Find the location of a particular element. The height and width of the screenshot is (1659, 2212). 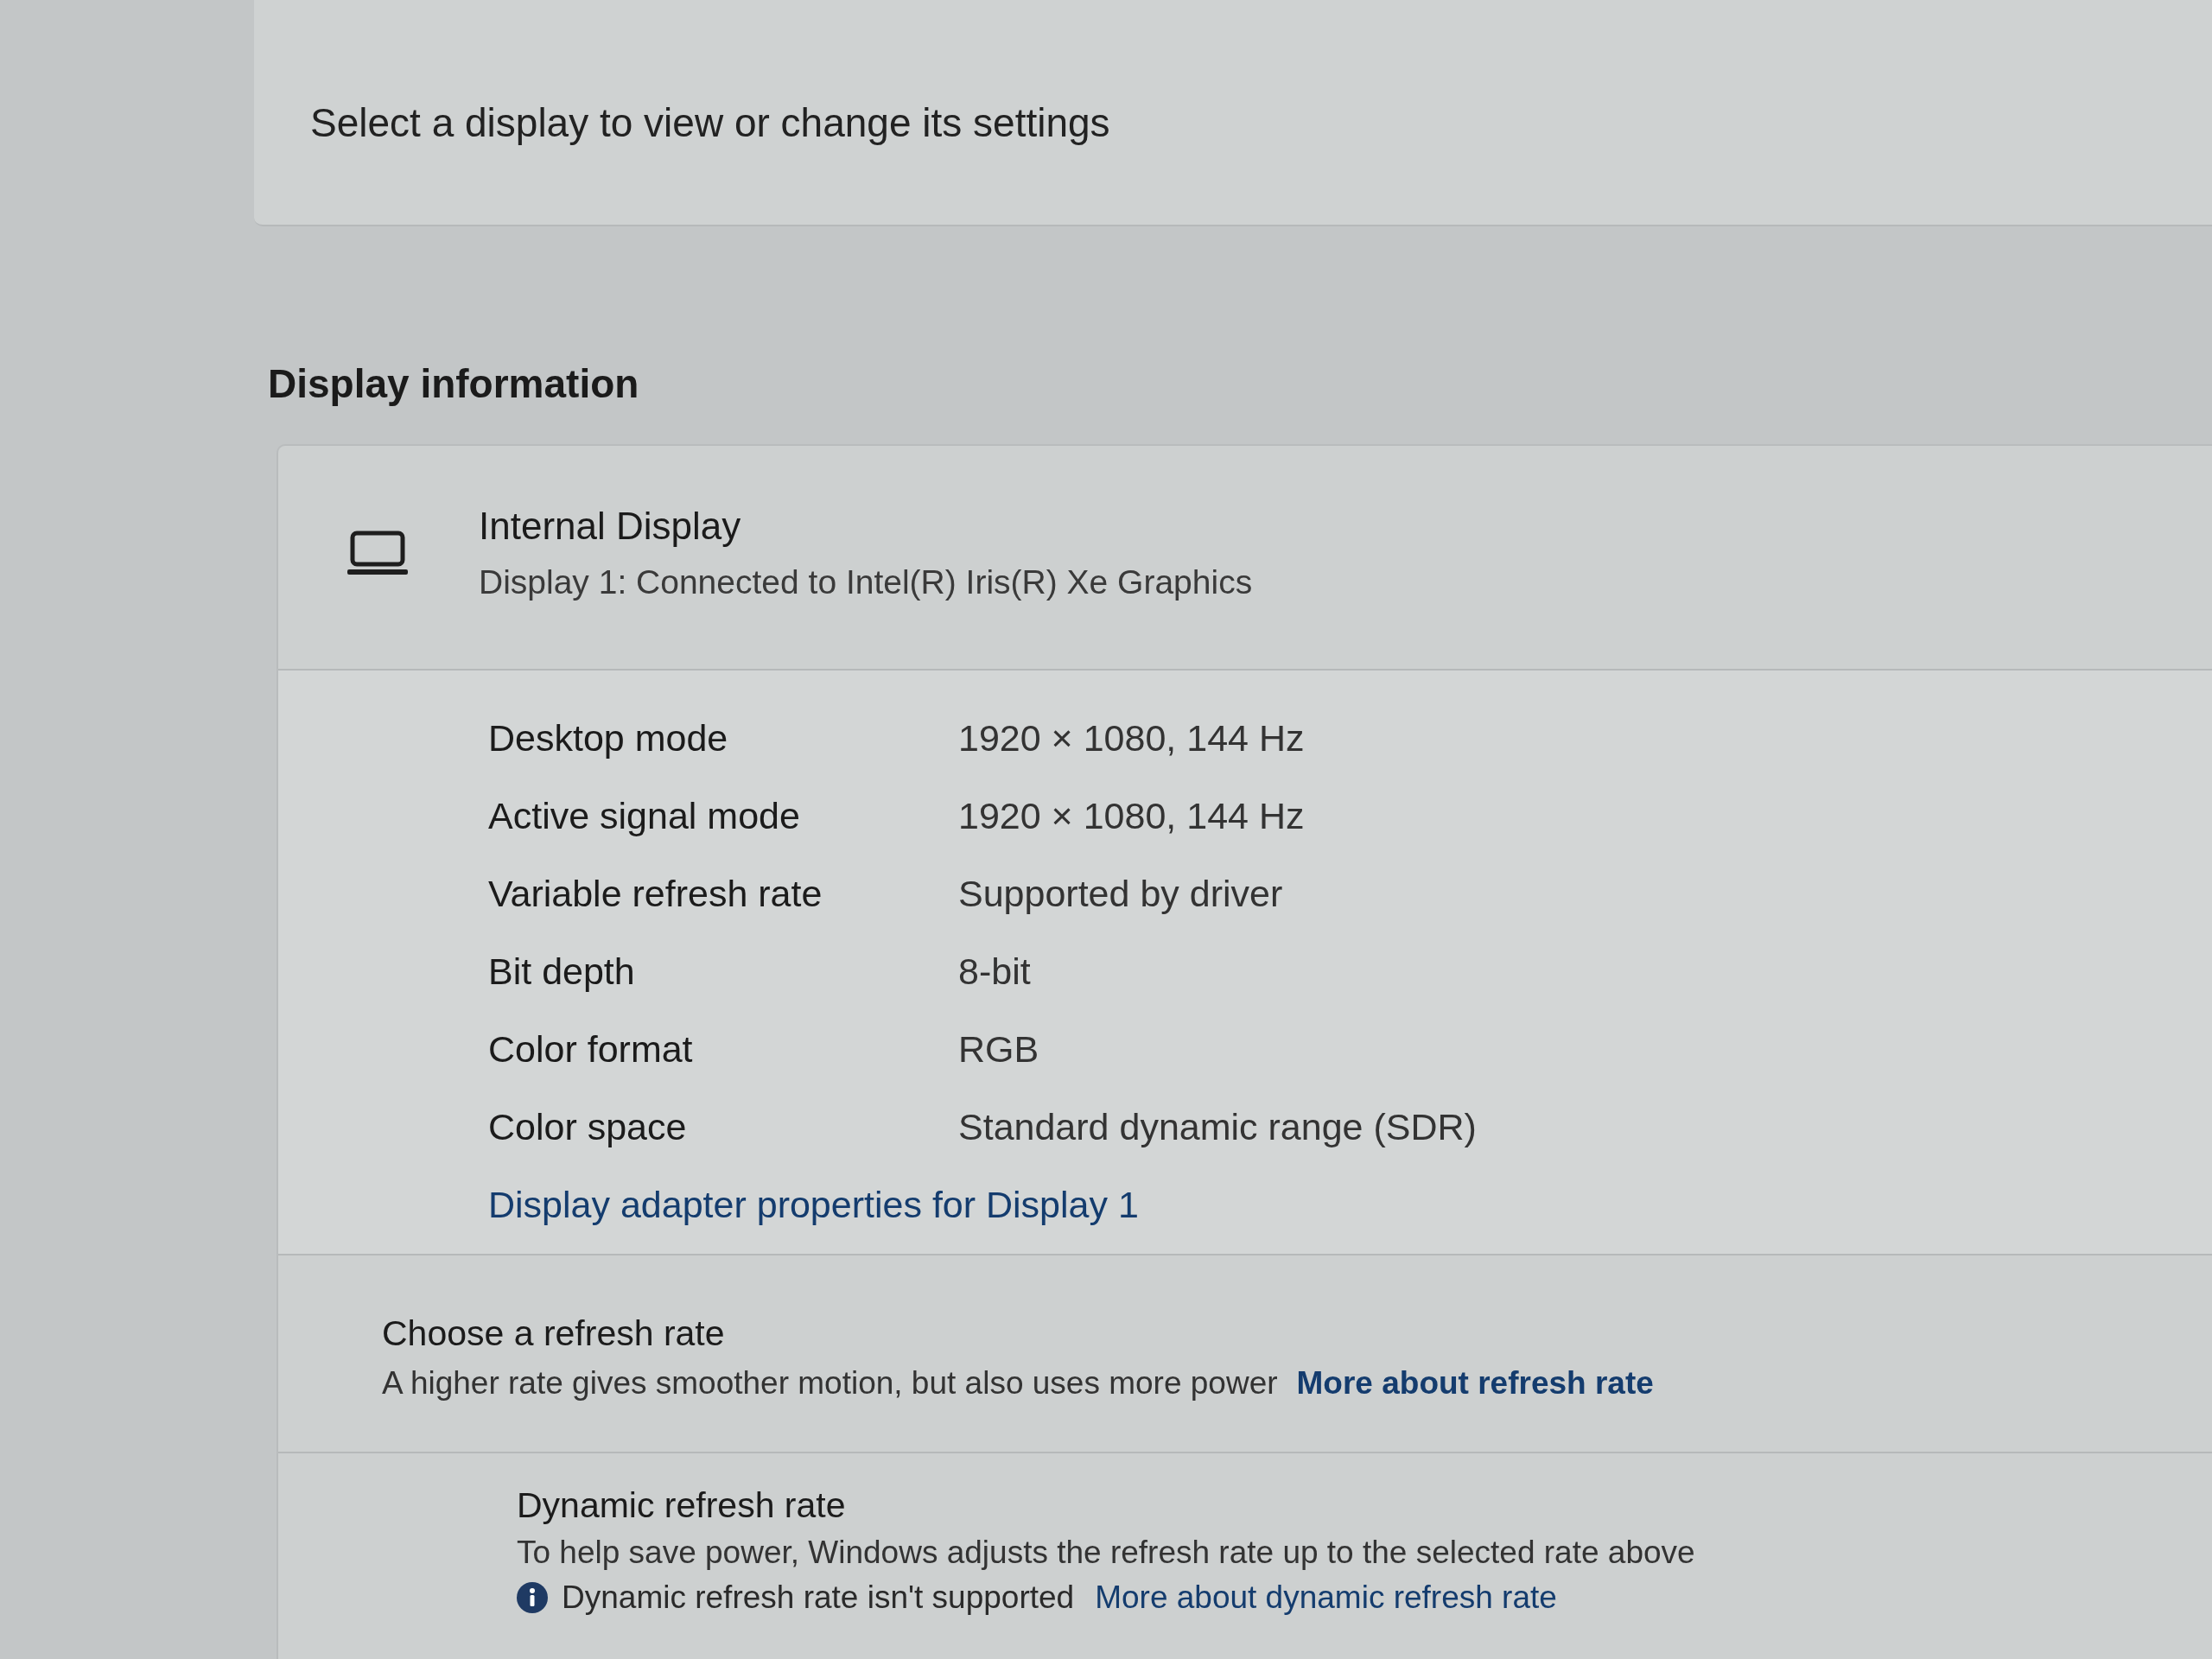

property-label: Desktop mode is located at coordinates (608, 737).